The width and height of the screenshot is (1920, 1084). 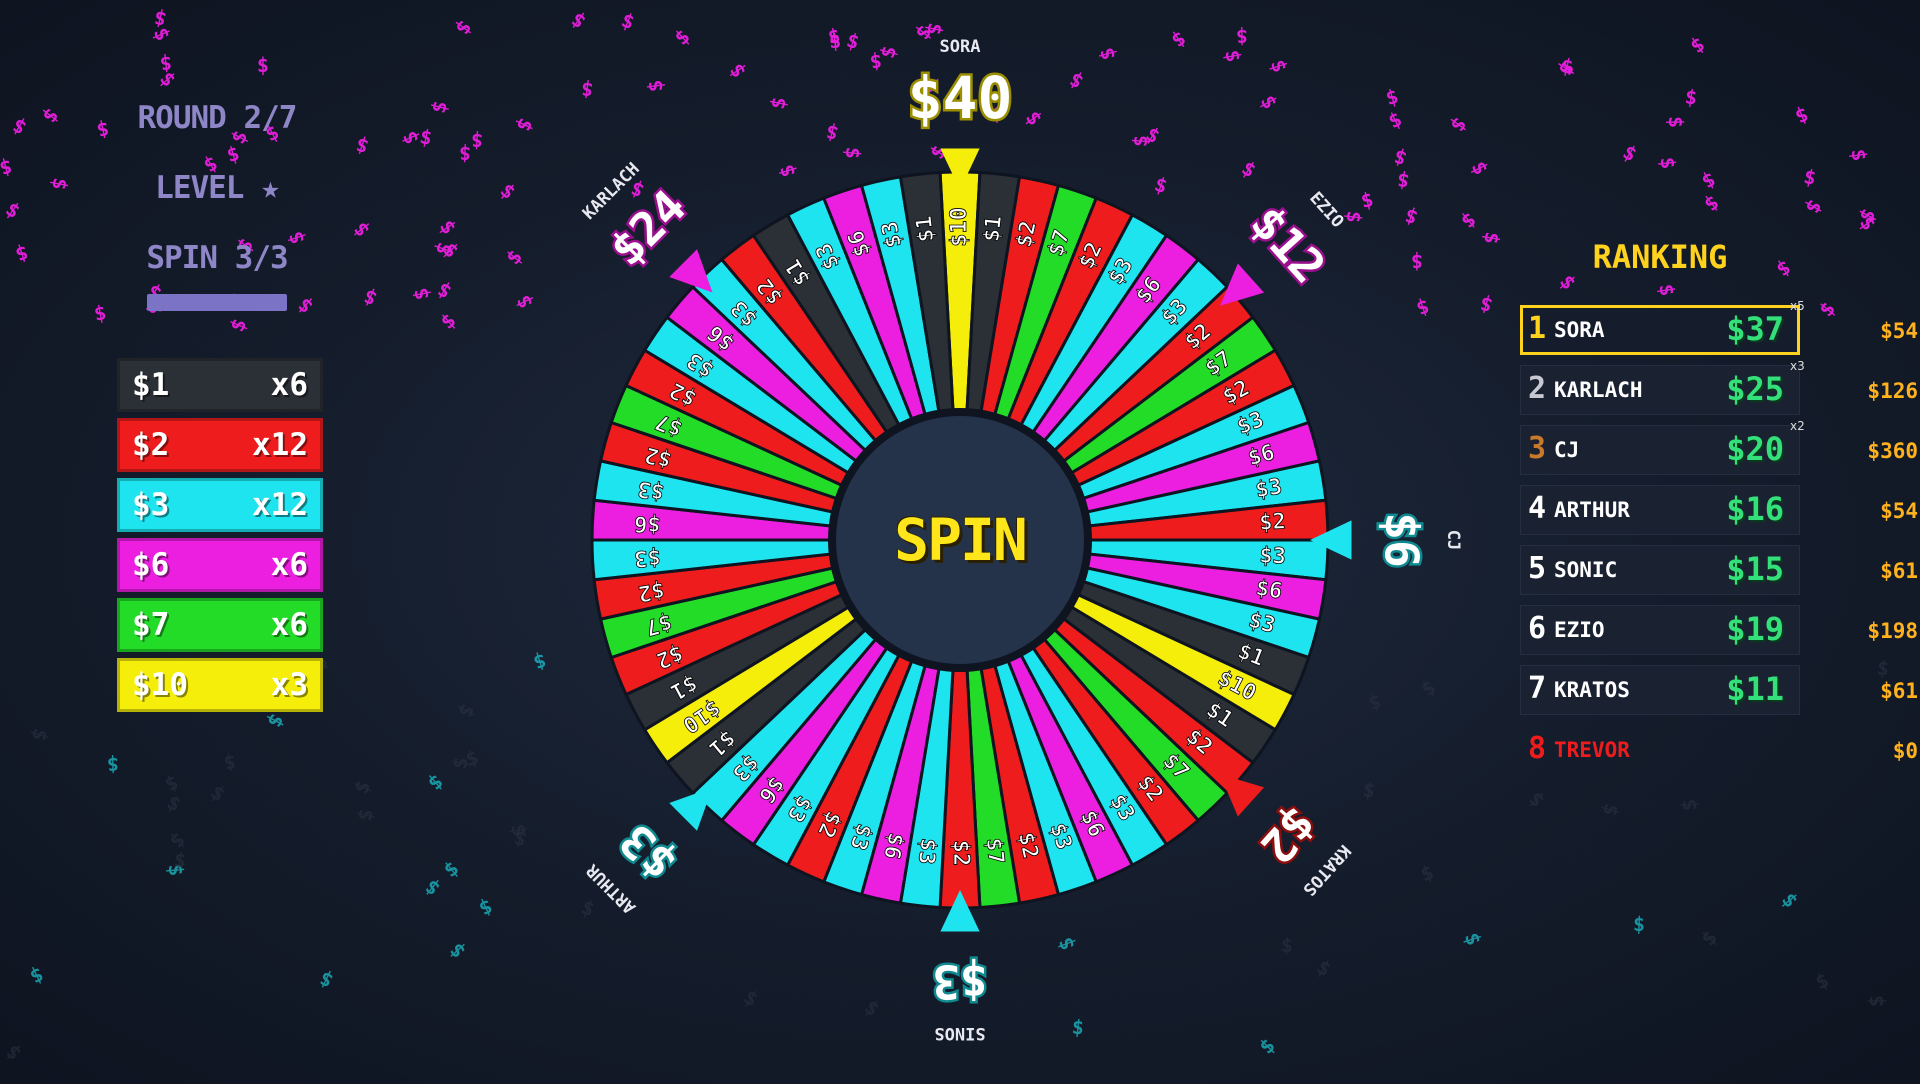 What do you see at coordinates (1586, 570) in the screenshot?
I see `rank-name: SONIC` at bounding box center [1586, 570].